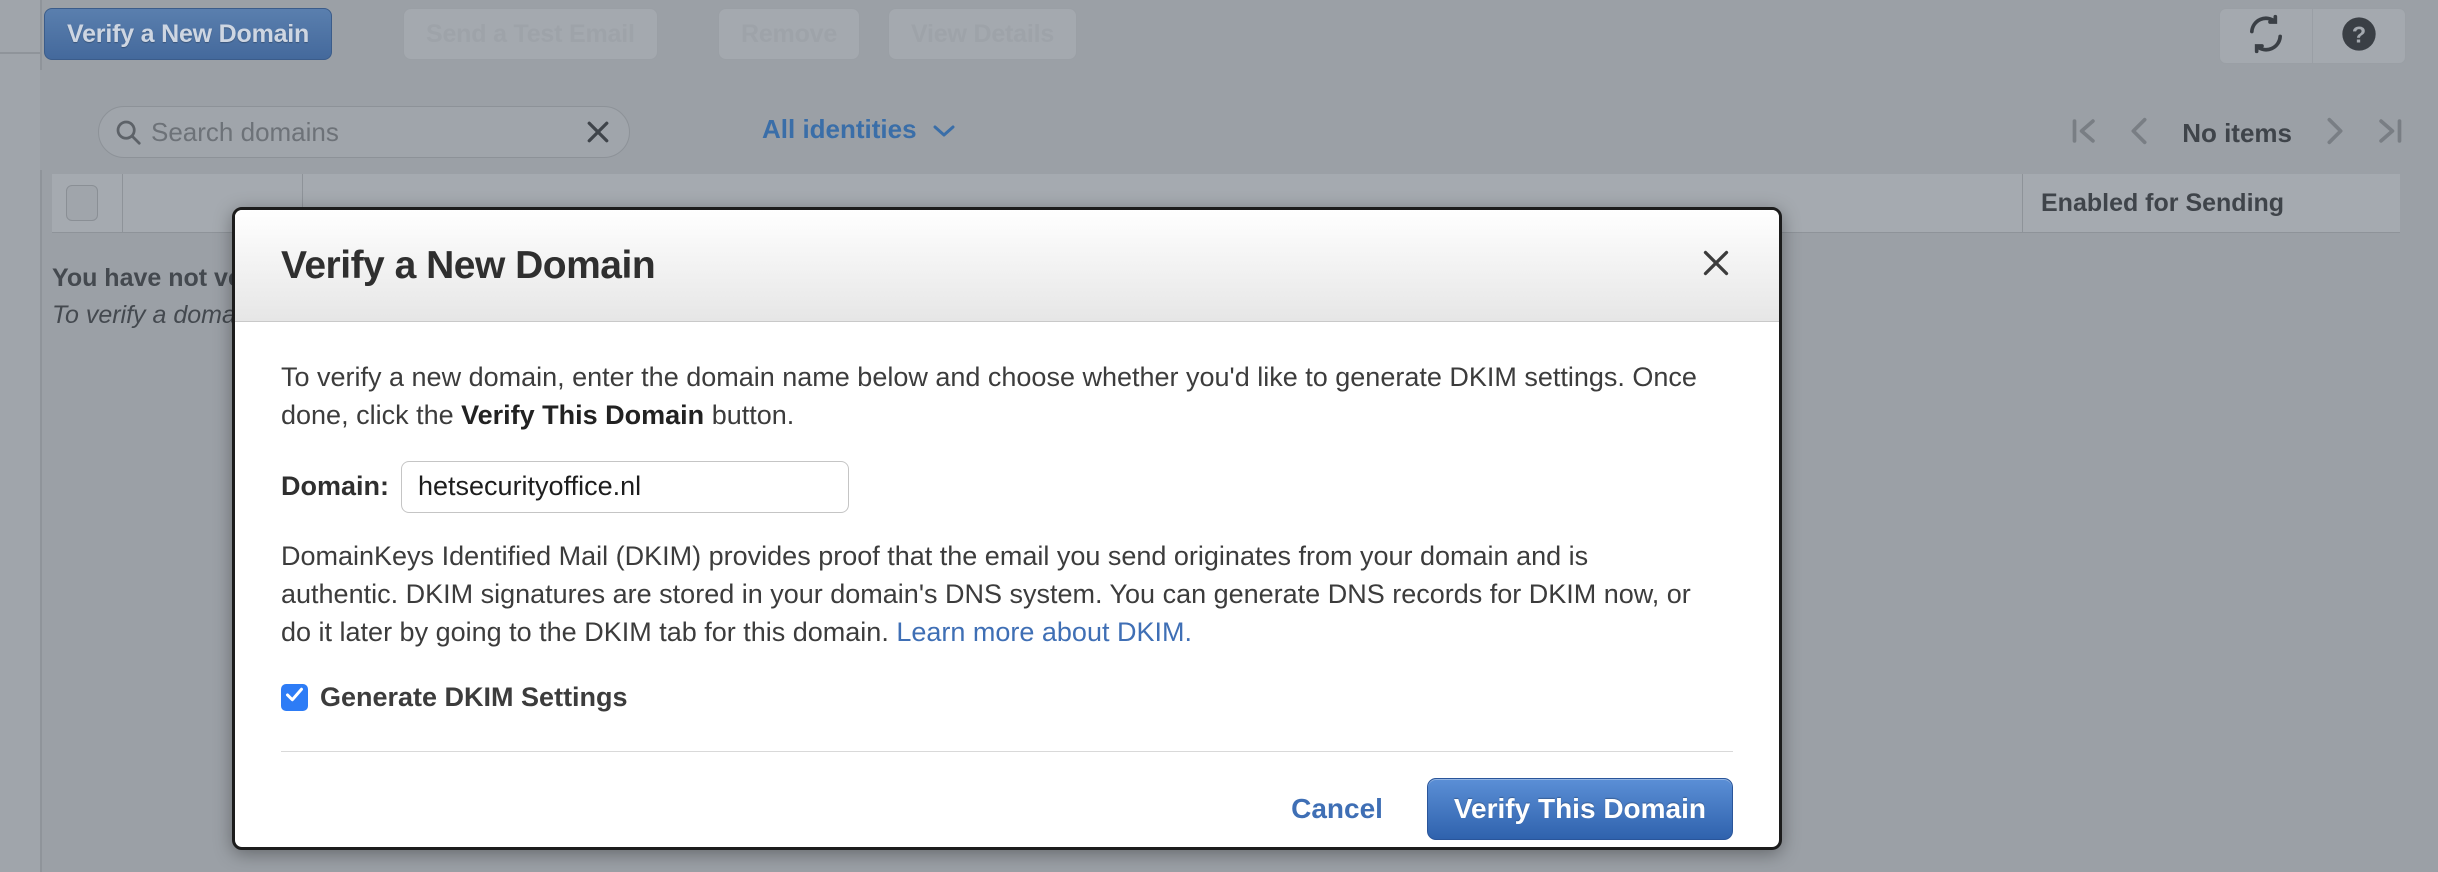  I want to click on identity-filter-label: All identities, so click(839, 129).